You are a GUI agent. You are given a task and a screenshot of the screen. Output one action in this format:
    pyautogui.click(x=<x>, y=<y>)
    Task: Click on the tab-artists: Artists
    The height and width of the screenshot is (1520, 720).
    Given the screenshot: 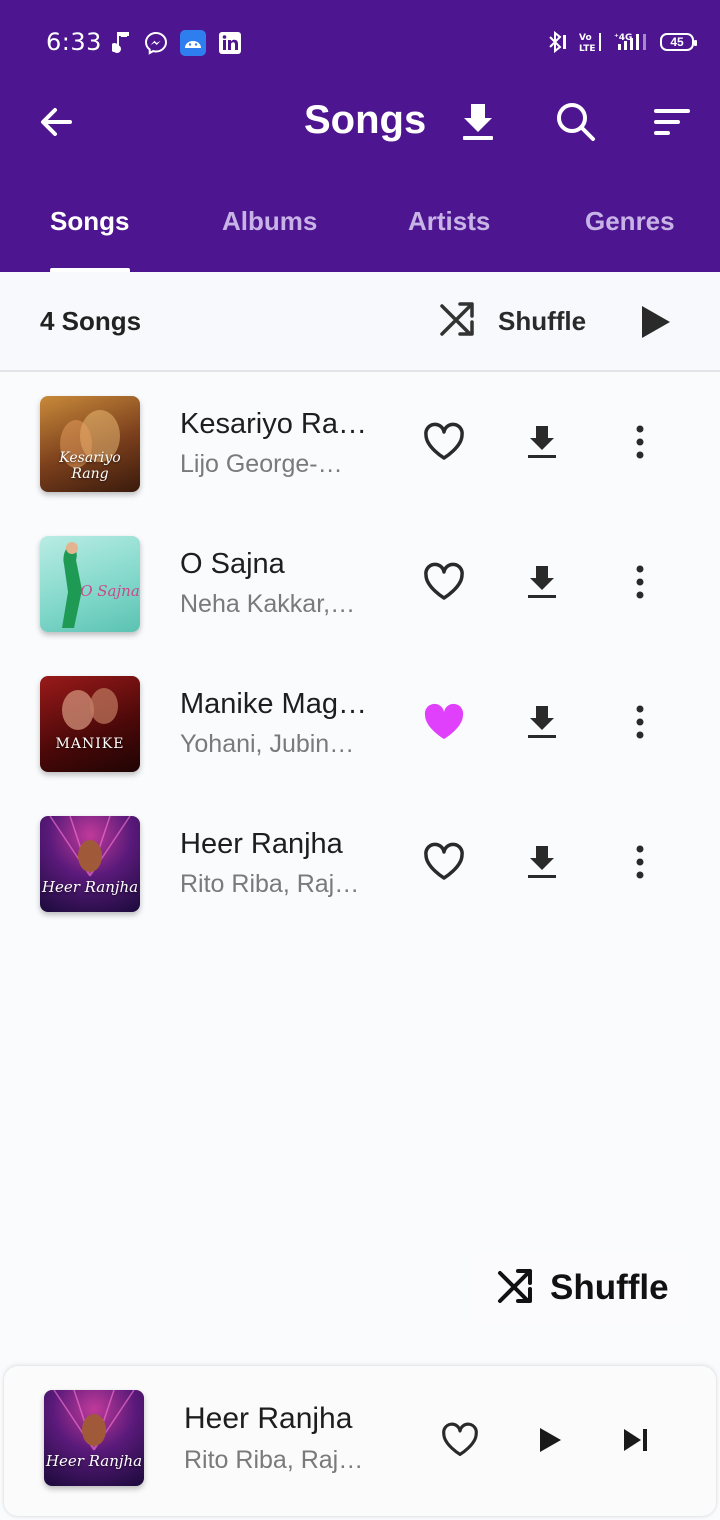 What is the action you would take?
    pyautogui.click(x=449, y=221)
    